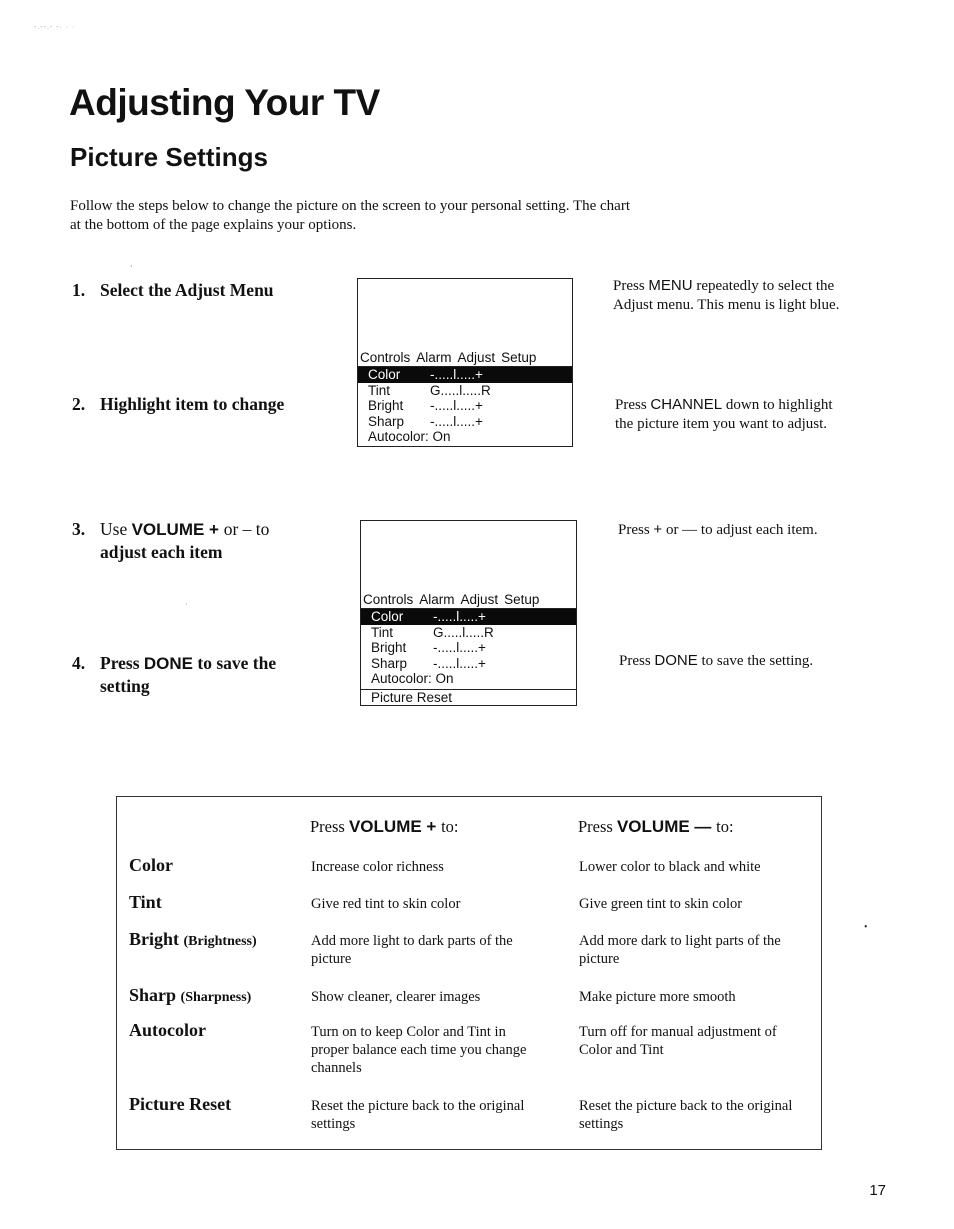 This screenshot has height=1229, width=954. Describe the element at coordinates (79, 663) in the screenshot. I see `step-number: 4.` at that location.